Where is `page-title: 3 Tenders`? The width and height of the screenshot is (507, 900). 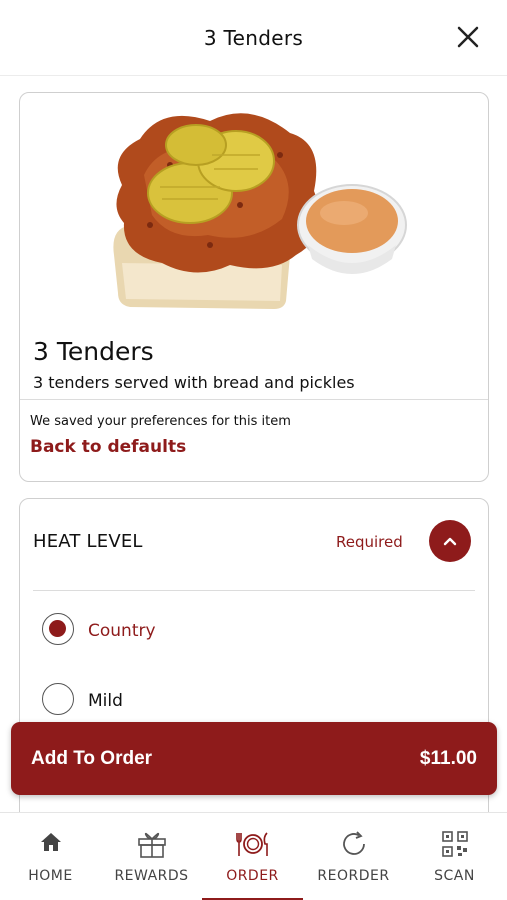 page-title: 3 Tenders is located at coordinates (253, 38).